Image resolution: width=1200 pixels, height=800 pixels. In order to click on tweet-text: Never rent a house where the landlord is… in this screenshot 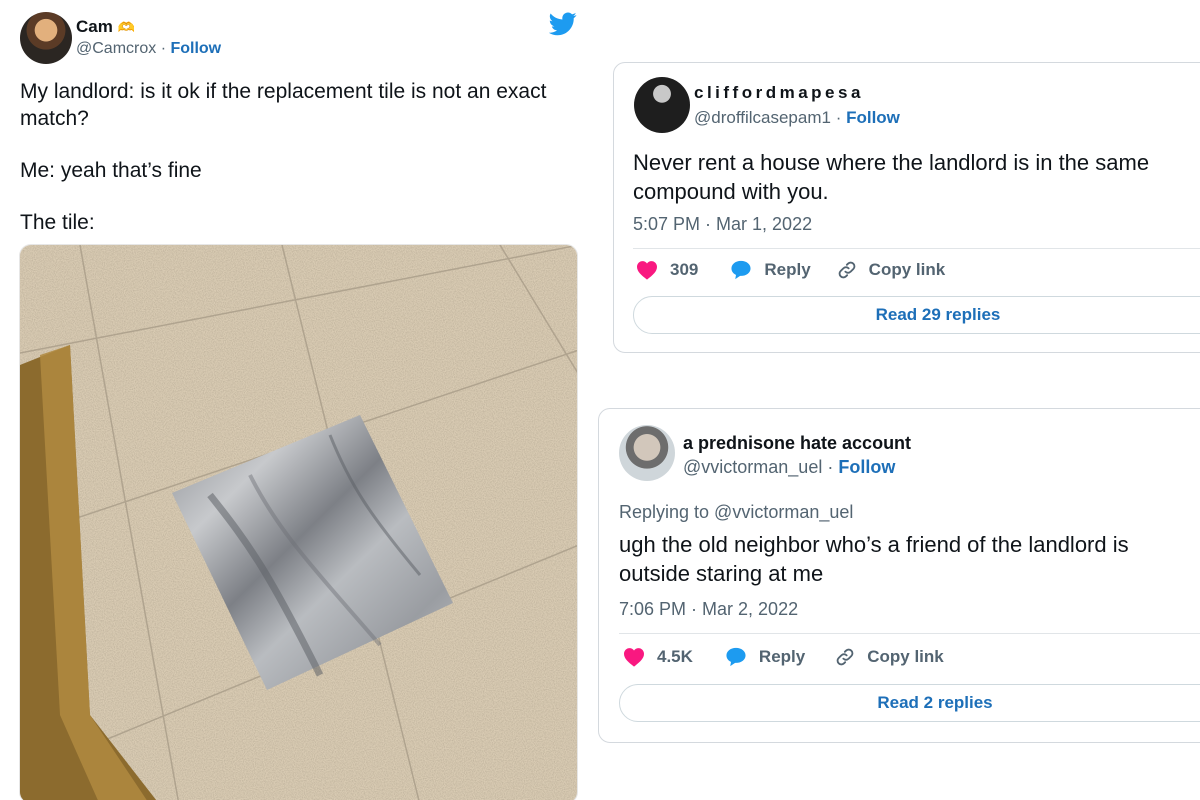, I will do `click(891, 177)`.